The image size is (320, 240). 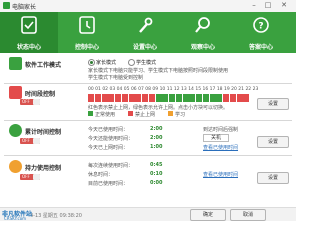 I want to click on student-mode-radio, so click(x=131, y=62).